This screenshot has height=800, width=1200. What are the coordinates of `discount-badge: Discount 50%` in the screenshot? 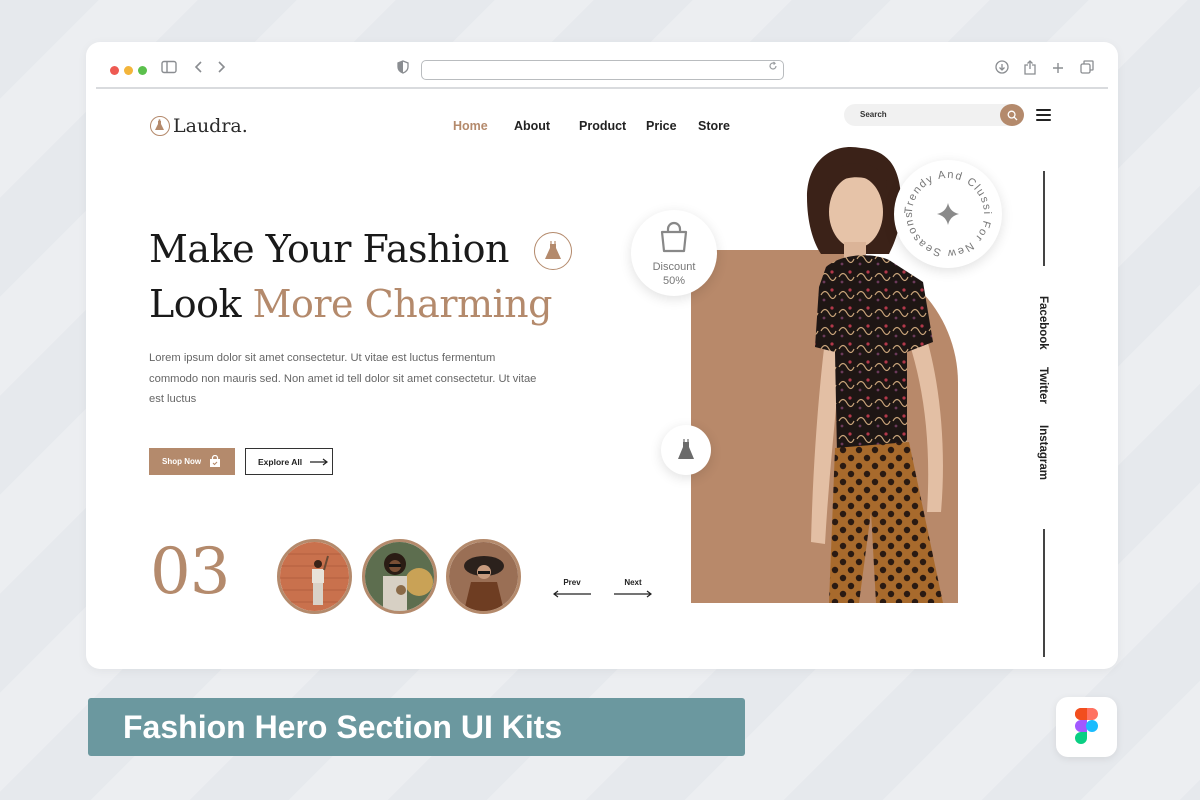 It's located at (674, 253).